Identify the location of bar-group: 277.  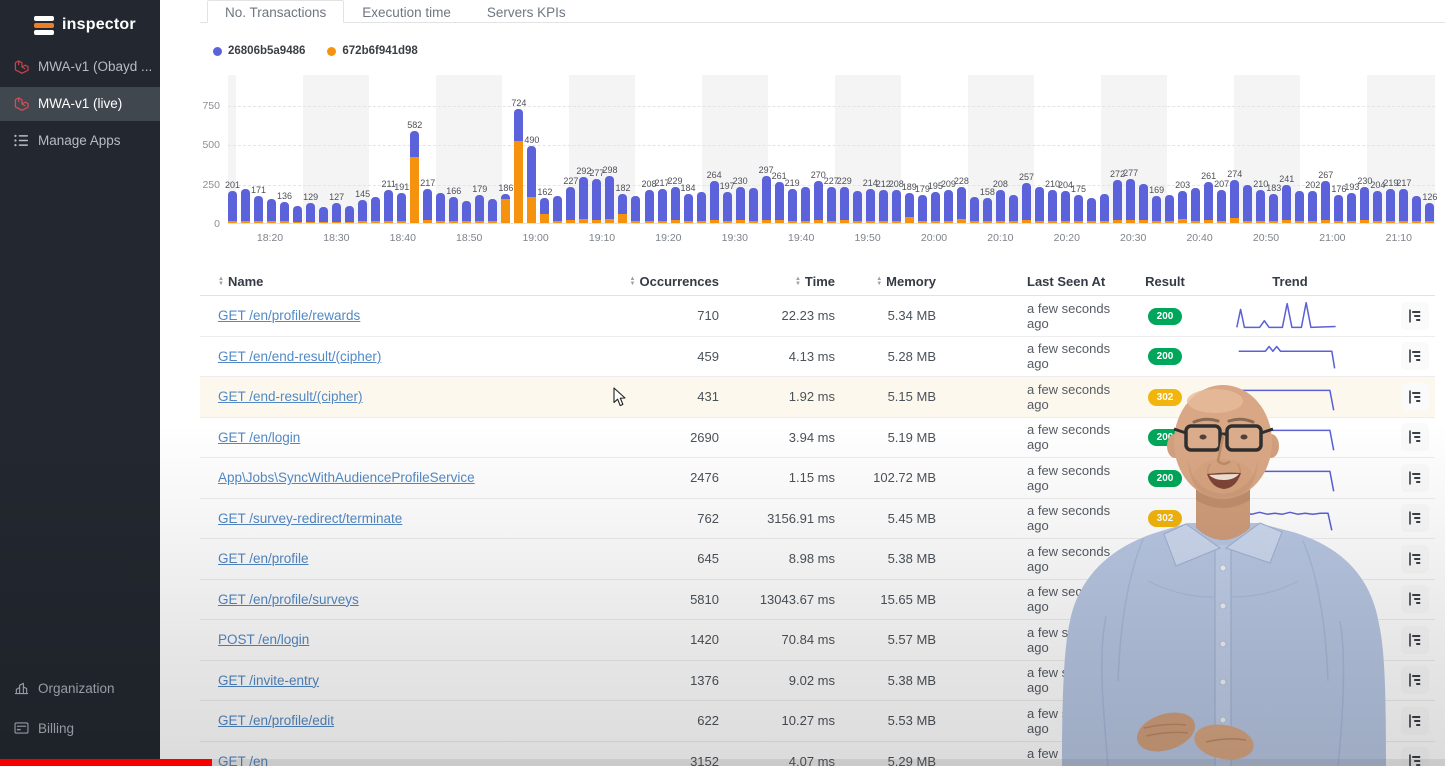
(596, 195).